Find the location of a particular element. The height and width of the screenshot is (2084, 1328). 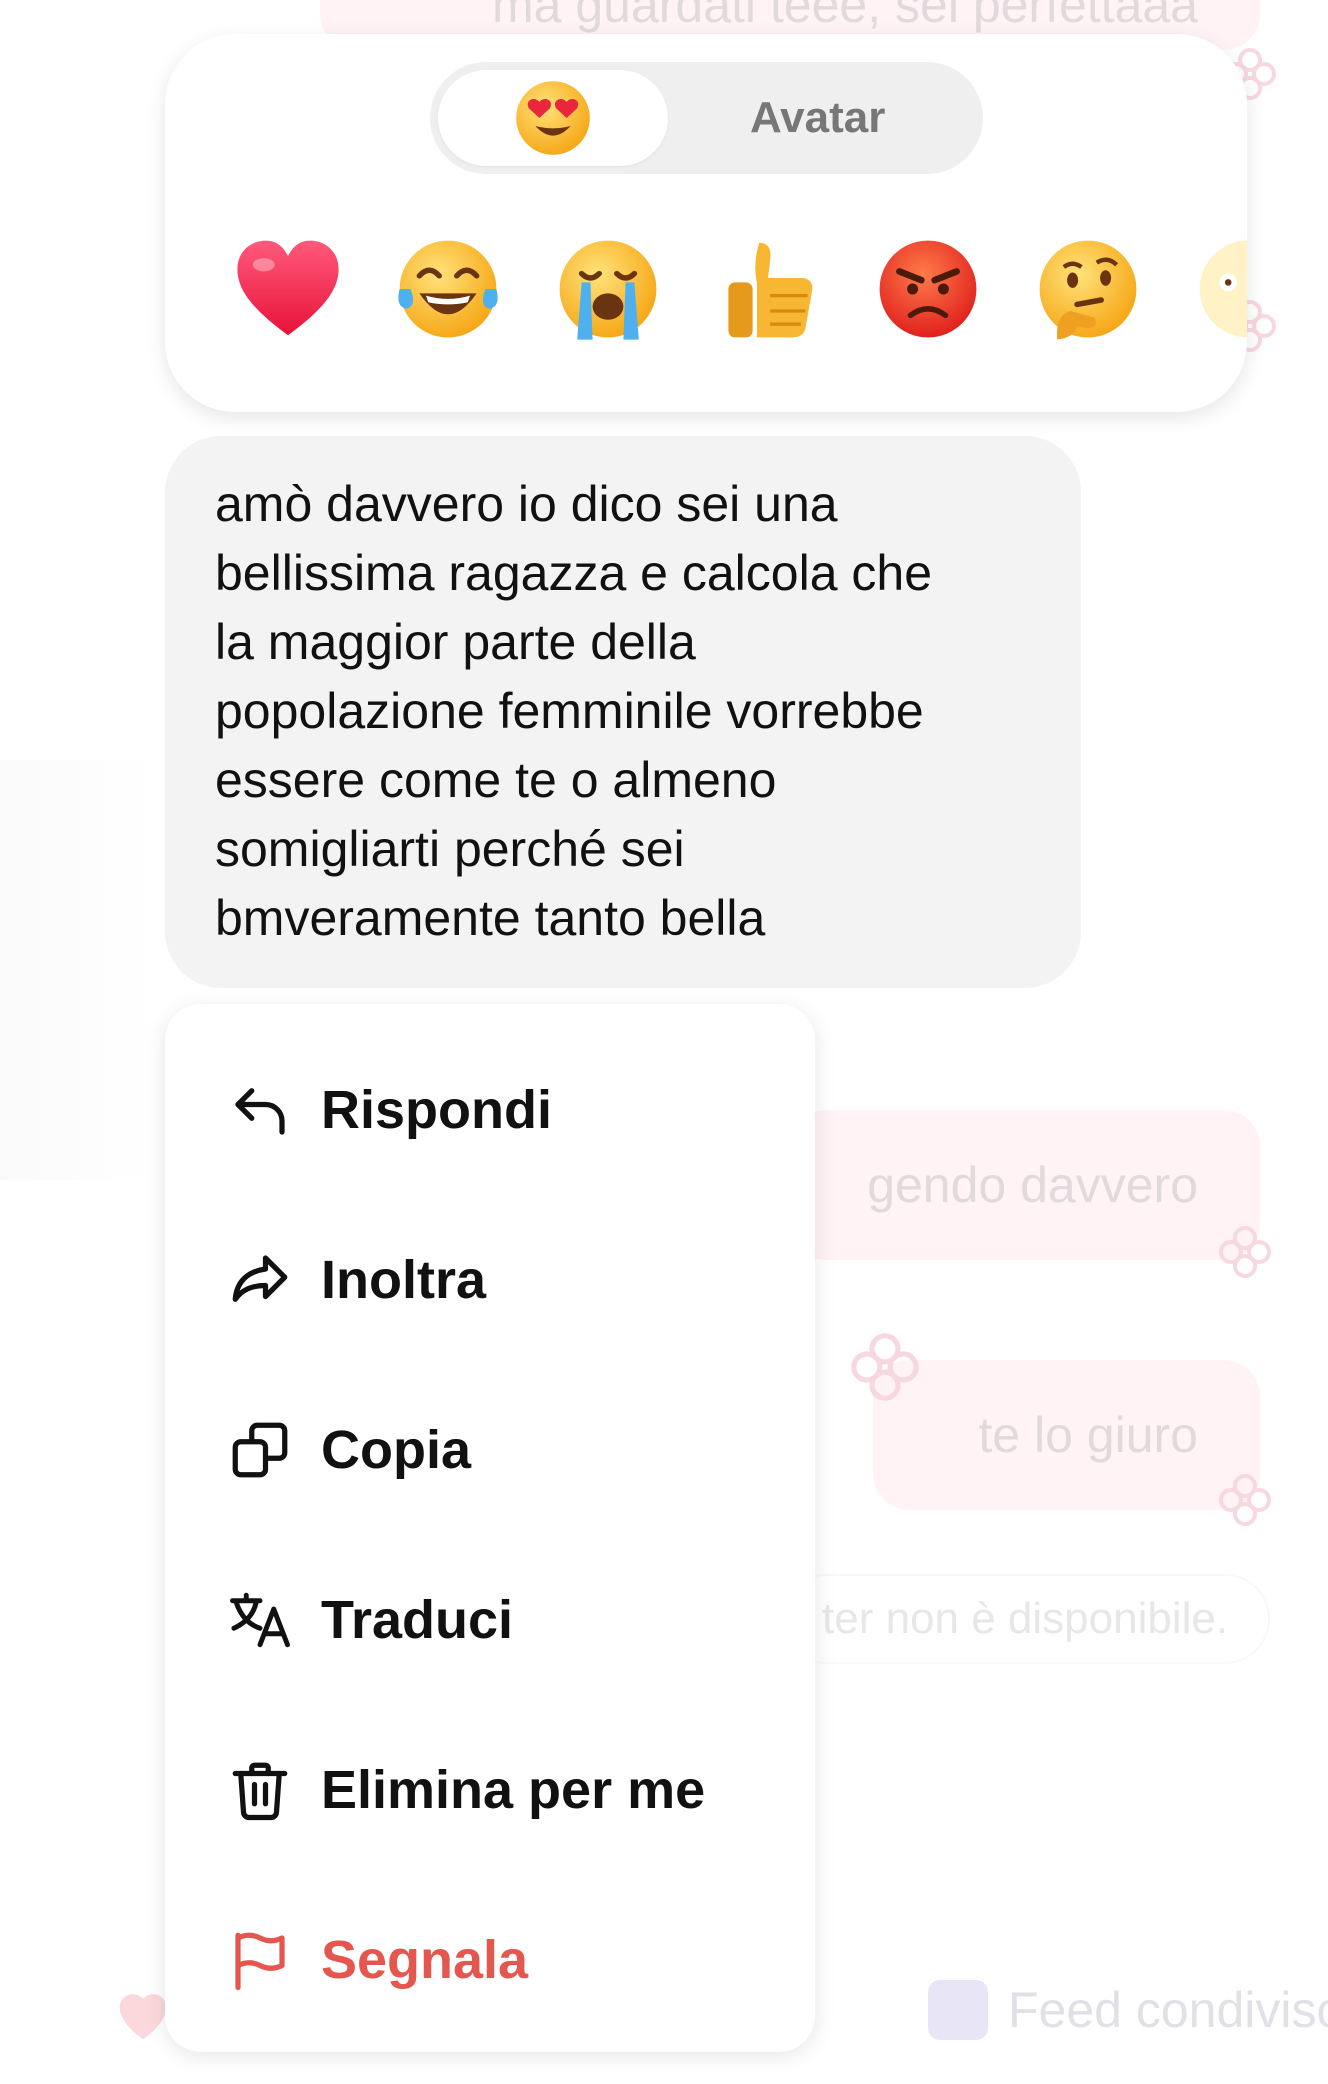

bg-message-top-text: ma guardati teee, sei perfettaaa is located at coordinates (844, 16).